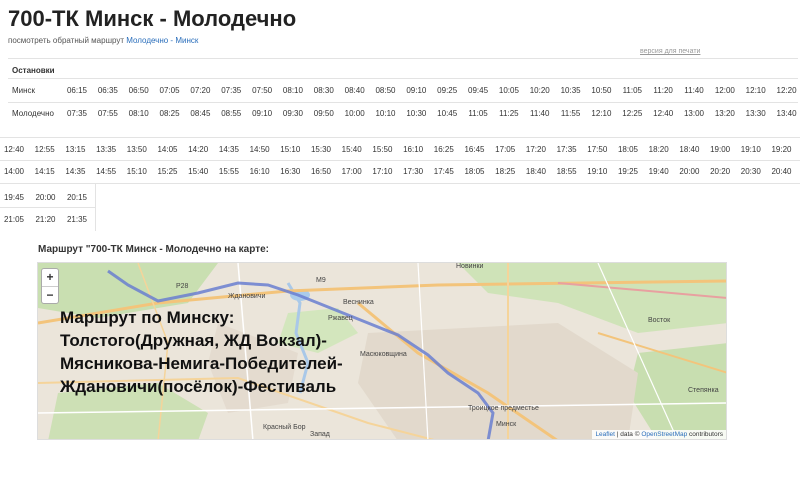 This screenshot has height=479, width=800. I want to click on time-cell: 16:50, so click(321, 171).